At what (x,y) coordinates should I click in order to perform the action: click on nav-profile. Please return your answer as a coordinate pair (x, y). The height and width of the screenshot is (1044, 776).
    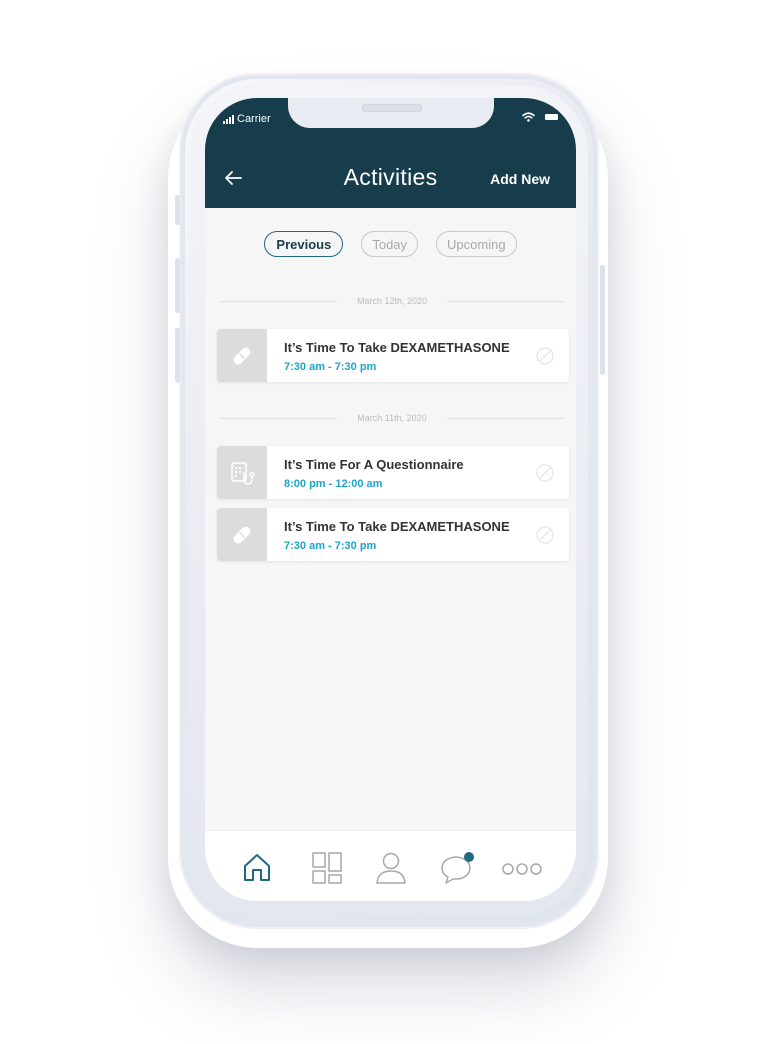
    Looking at the image, I should click on (393, 869).